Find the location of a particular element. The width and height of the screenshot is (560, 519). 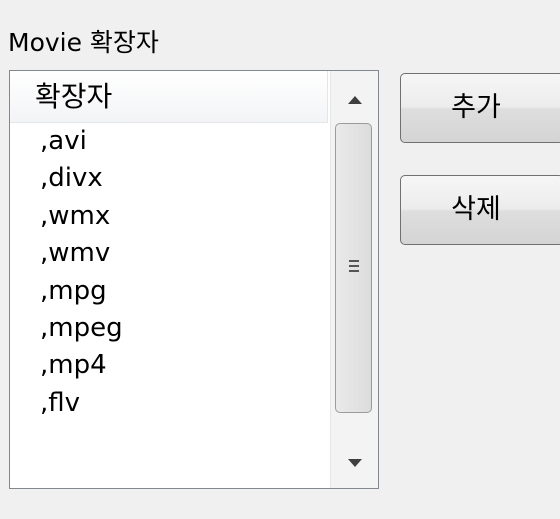

scroll-up-button is located at coordinates (354, 100).